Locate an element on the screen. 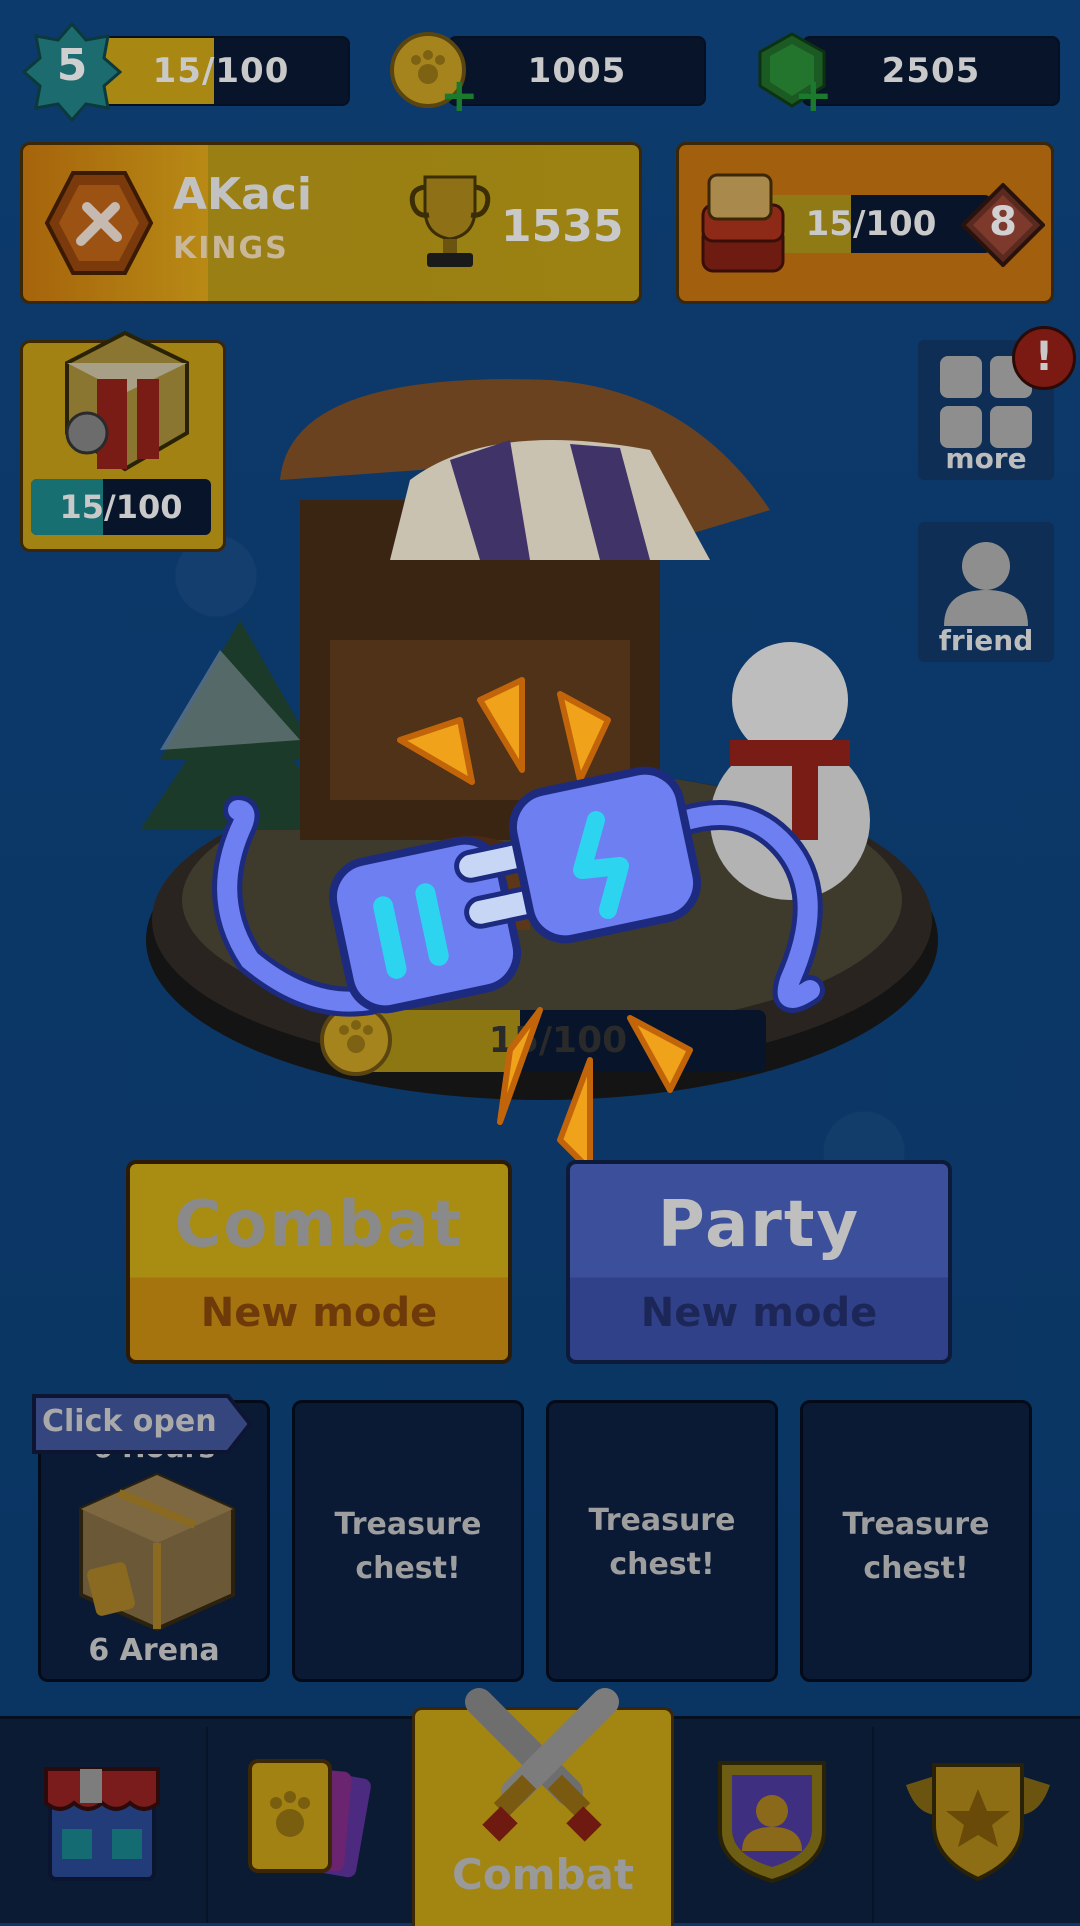 Image resolution: width=1080 pixels, height=1926 pixels. combat-mode-button: Combat New mode is located at coordinates (319, 1262).